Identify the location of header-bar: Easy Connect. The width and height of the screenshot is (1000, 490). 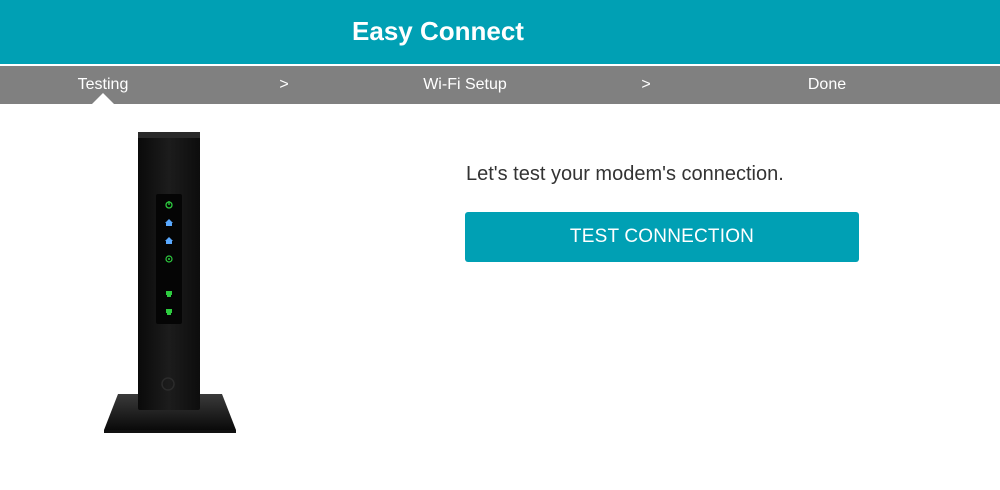
(500, 32).